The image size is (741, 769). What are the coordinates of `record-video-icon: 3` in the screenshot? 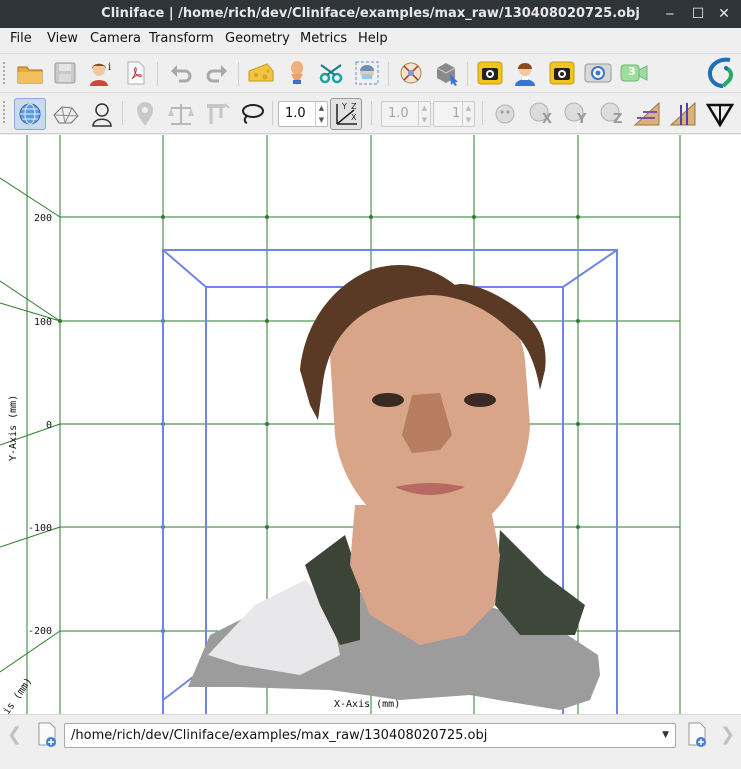 It's located at (634, 73).